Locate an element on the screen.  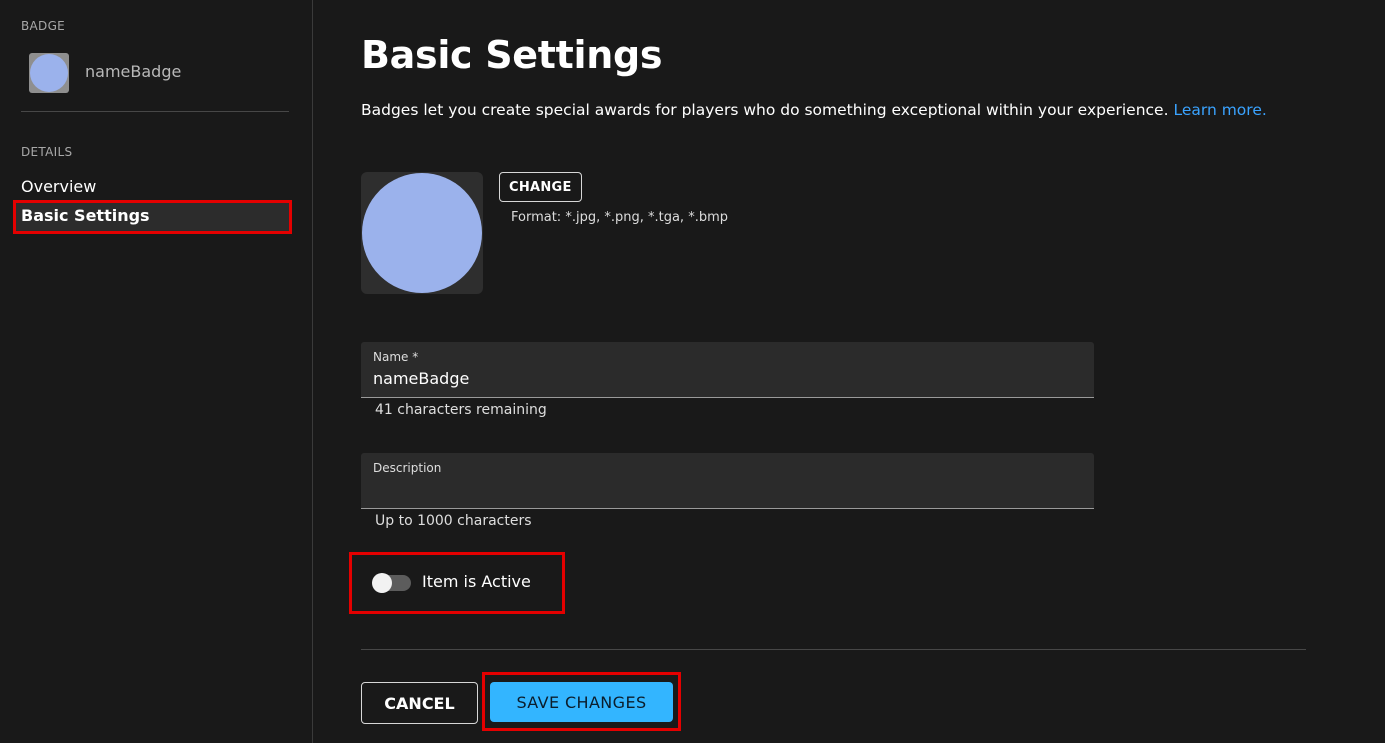
name-helper-text: 41 characters remaining is located at coordinates (461, 410).